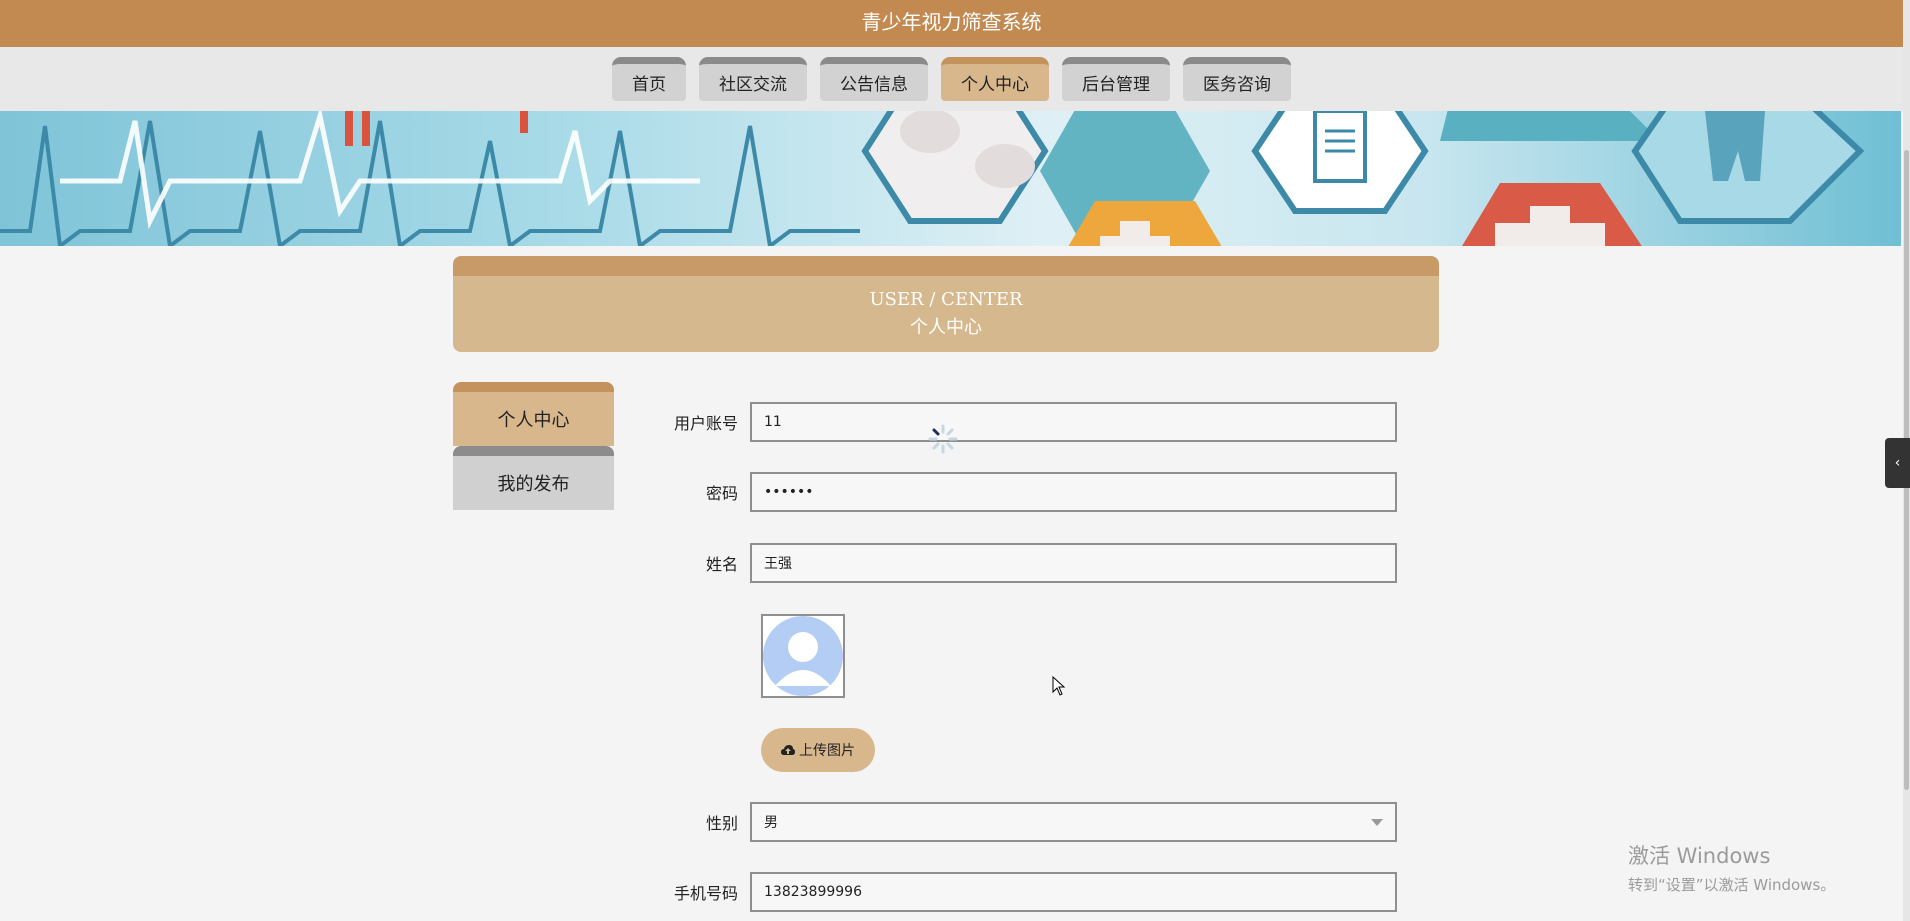 Image resolution: width=1910 pixels, height=921 pixels. Describe the element at coordinates (1073, 563) in the screenshot. I see `name-input: 王强` at that location.